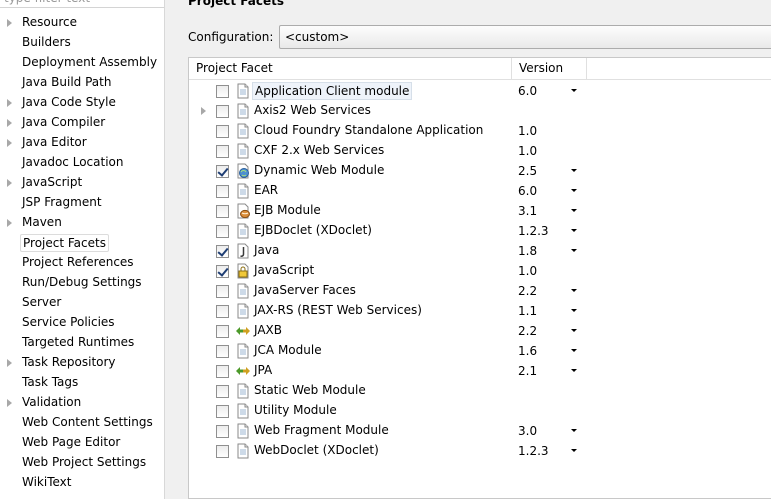 The height and width of the screenshot is (499, 771). I want to click on facet-row-javascript: JavaScript 1.0, so click(388, 271).